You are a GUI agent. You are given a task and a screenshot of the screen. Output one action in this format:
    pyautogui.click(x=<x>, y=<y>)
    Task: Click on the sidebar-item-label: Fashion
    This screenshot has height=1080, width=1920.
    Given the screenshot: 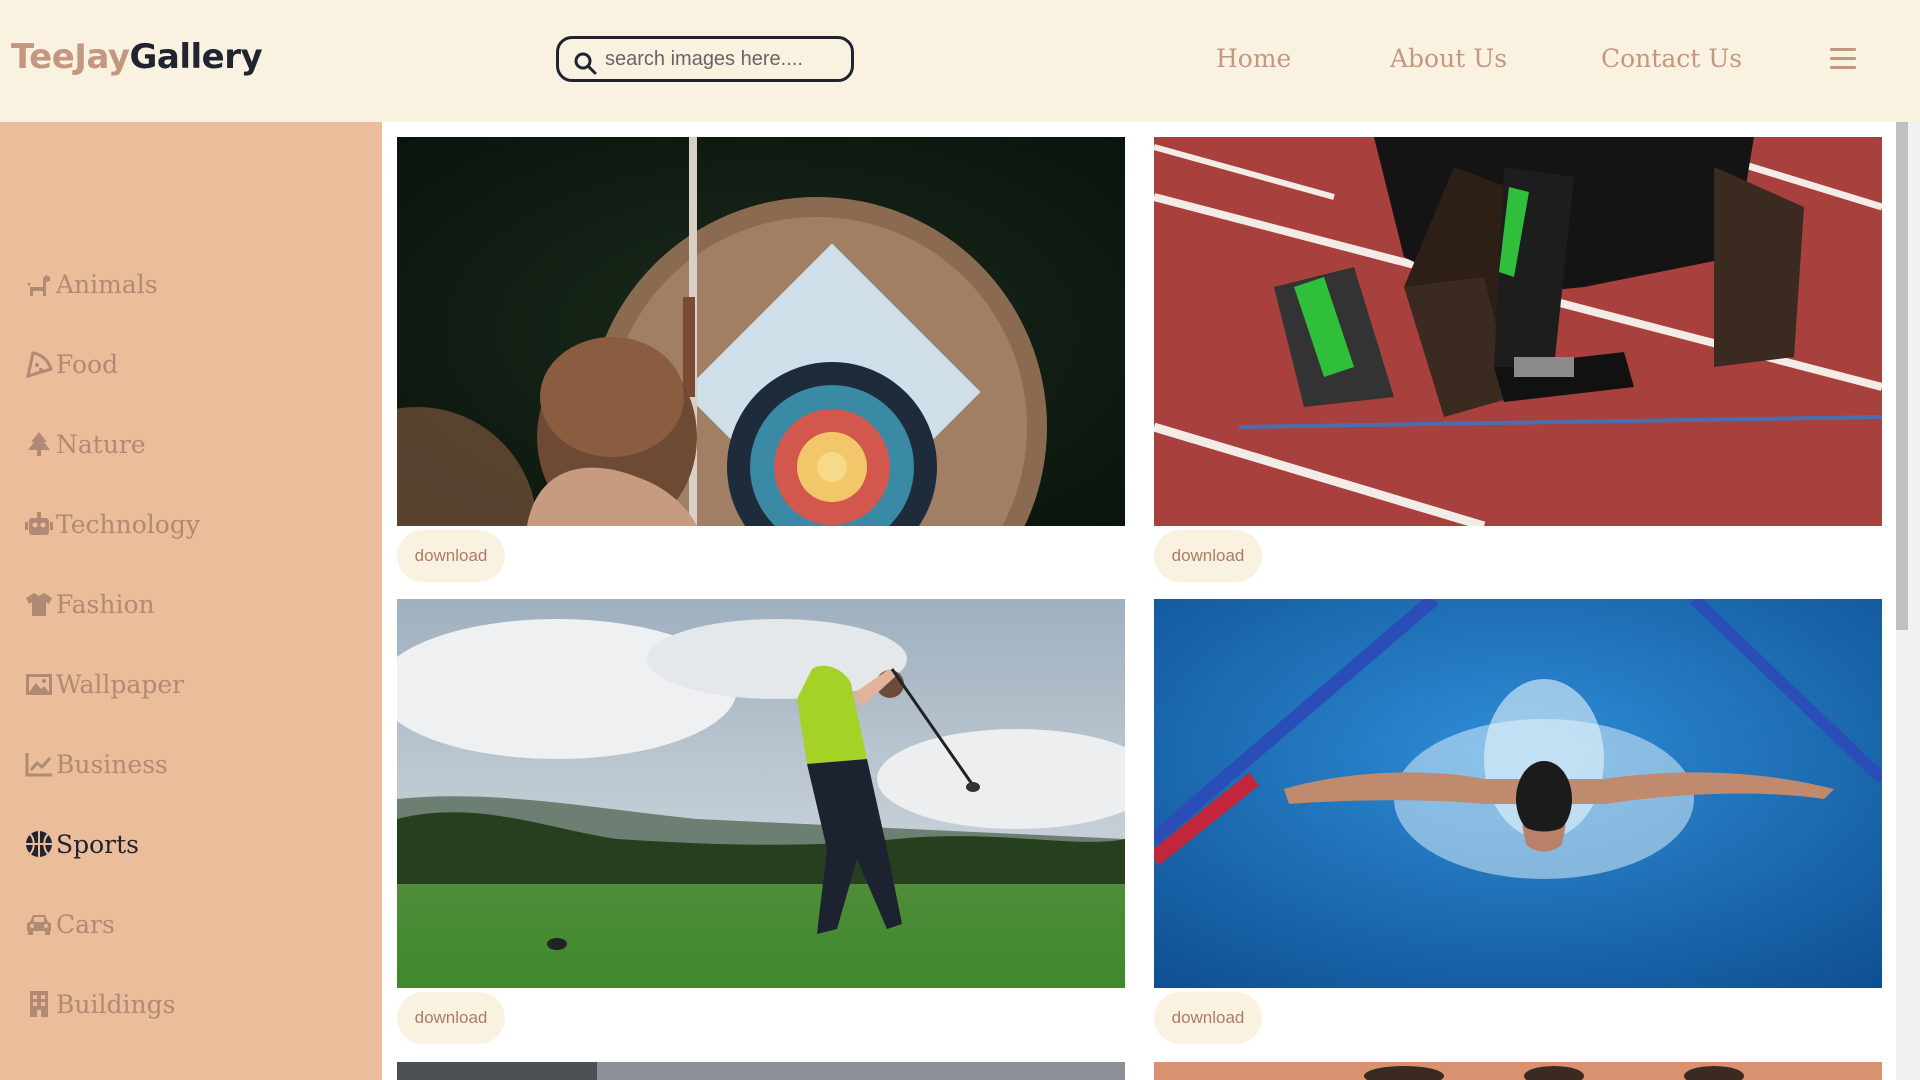 What is the action you would take?
    pyautogui.click(x=105, y=604)
    